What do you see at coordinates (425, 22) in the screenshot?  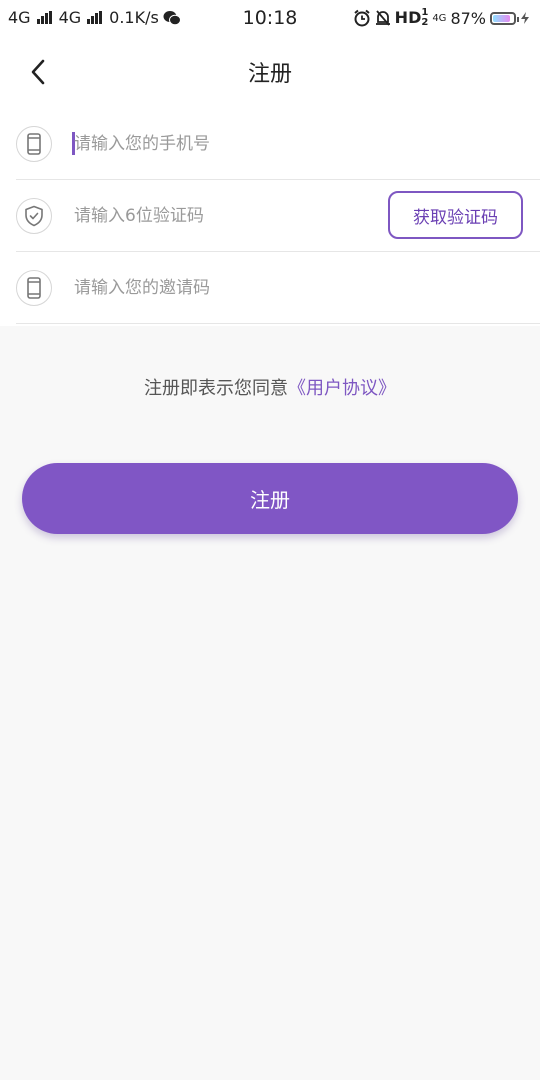 I see `hd-sub: 2` at bounding box center [425, 22].